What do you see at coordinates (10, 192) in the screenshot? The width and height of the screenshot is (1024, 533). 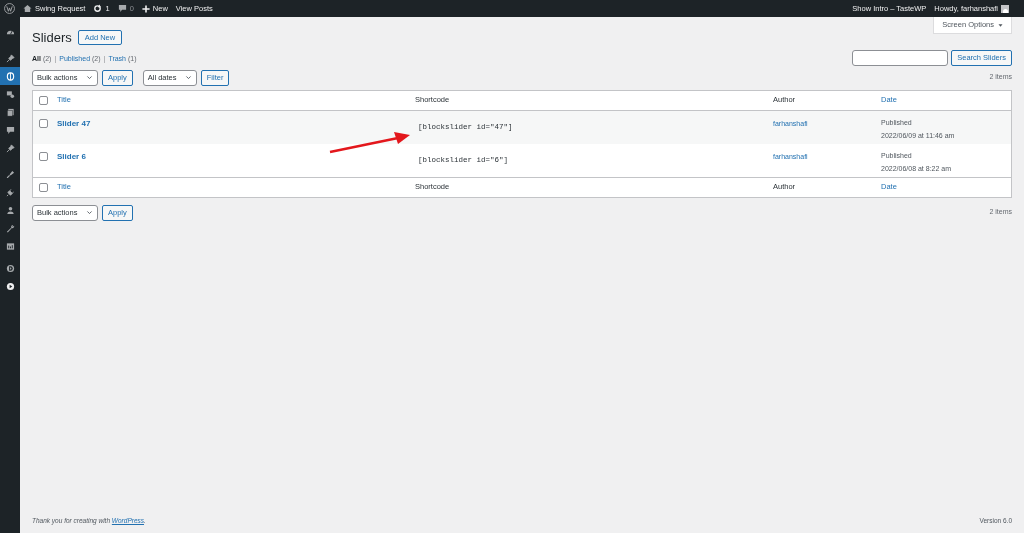 I see `plug-icon` at bounding box center [10, 192].